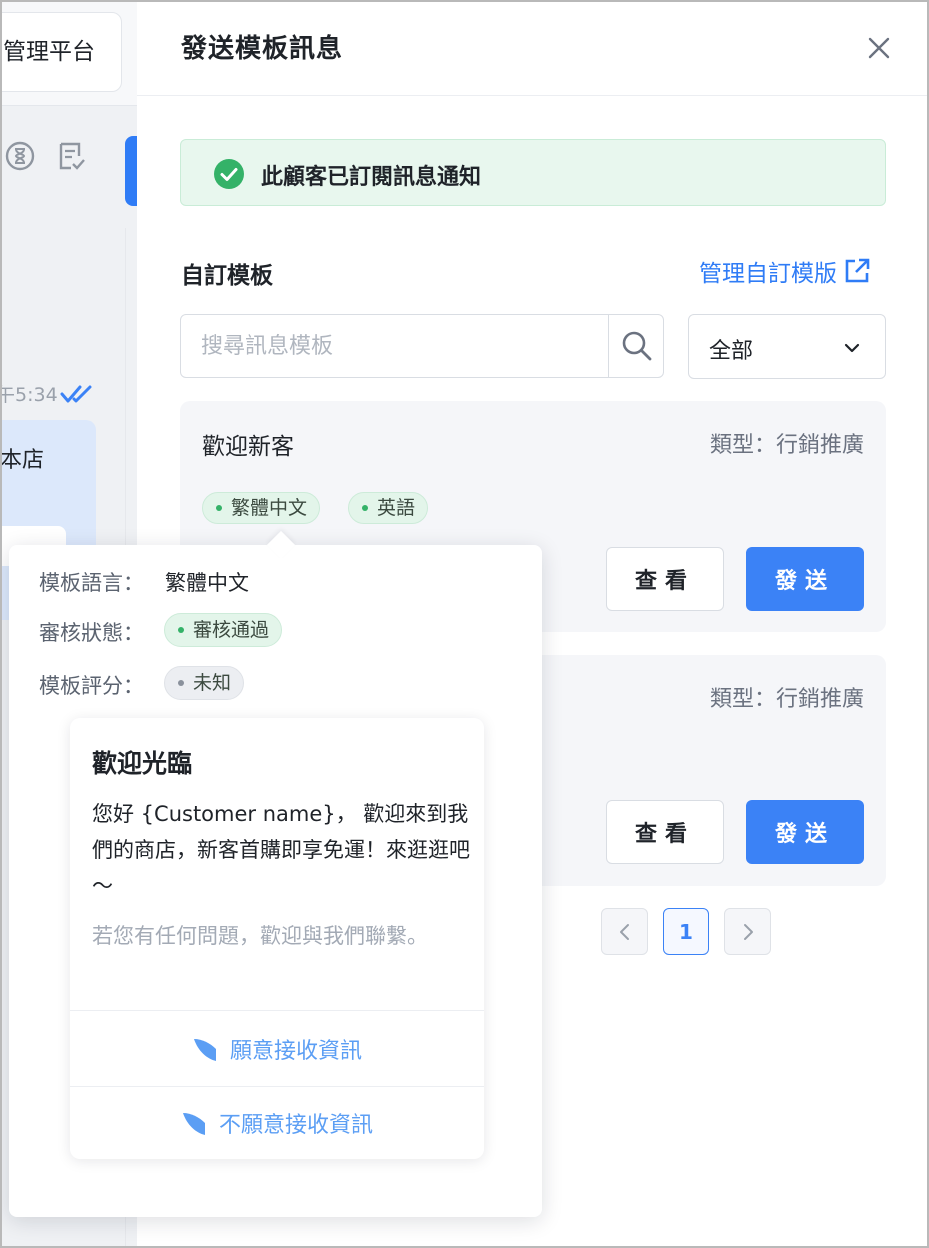 This screenshot has height=1248, width=929. Describe the element at coordinates (686, 931) in the screenshot. I see `pagination-page: 1` at that location.